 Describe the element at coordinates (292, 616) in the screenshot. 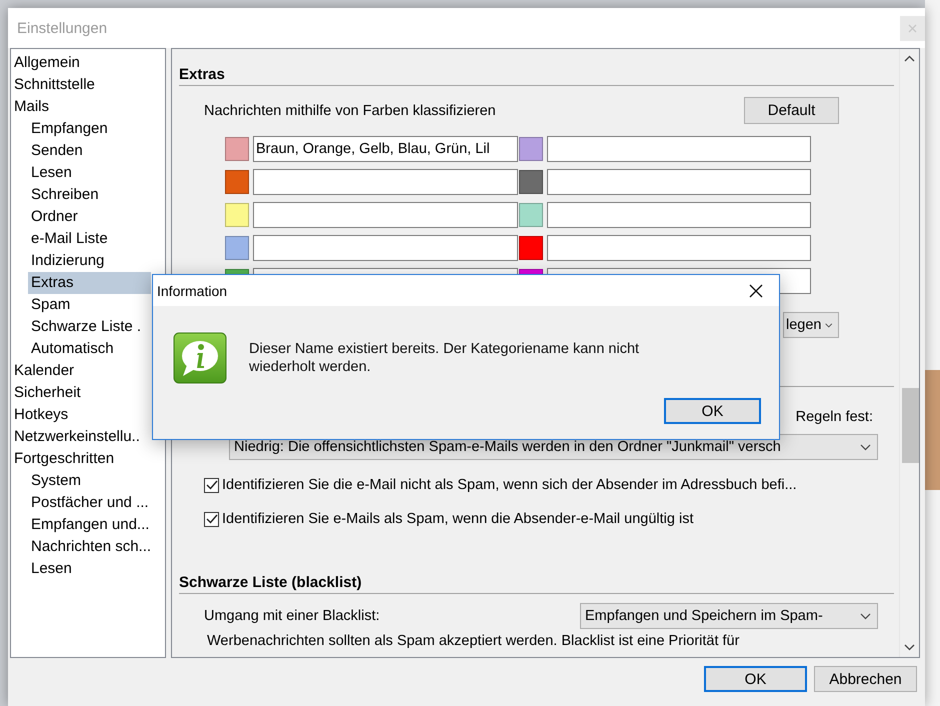

I see `blacklist-label: Umgang mit einer Blacklist:` at that location.